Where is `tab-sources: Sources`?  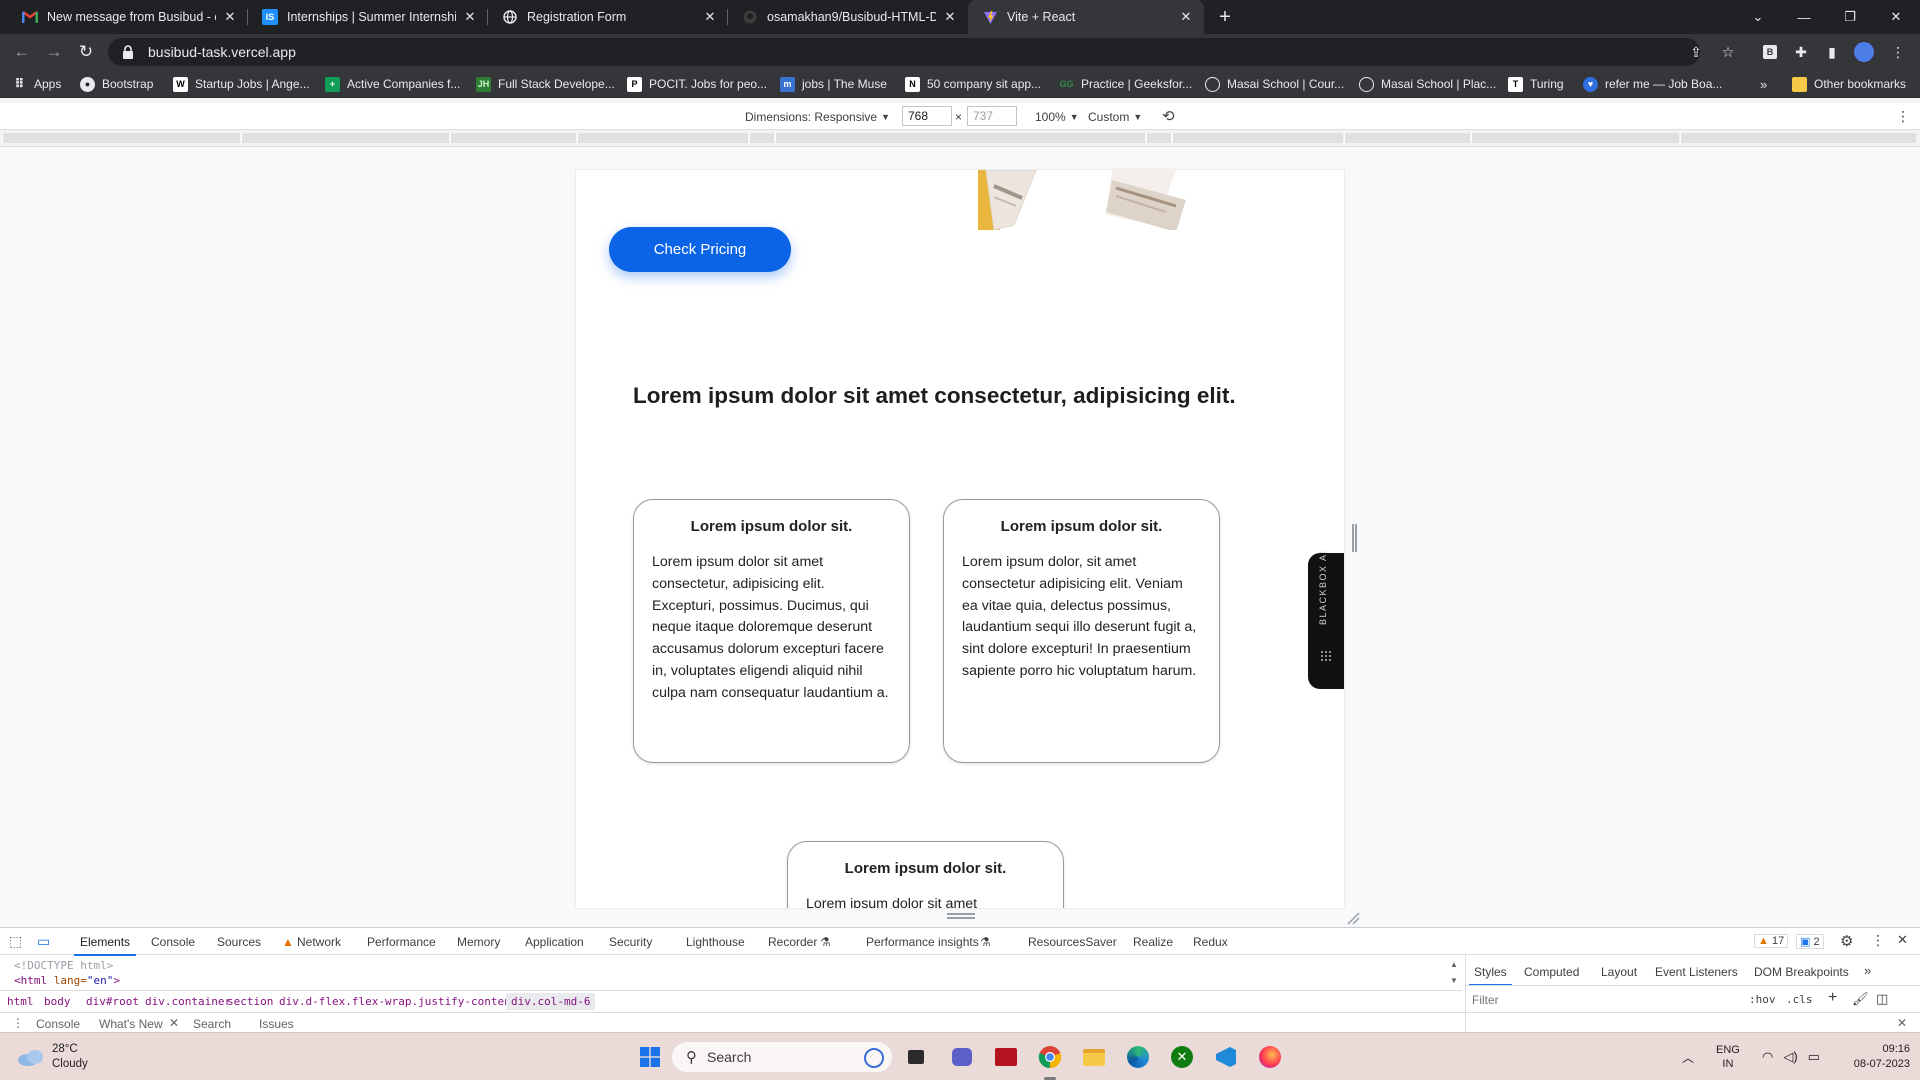
tab-sources: Sources is located at coordinates (239, 942).